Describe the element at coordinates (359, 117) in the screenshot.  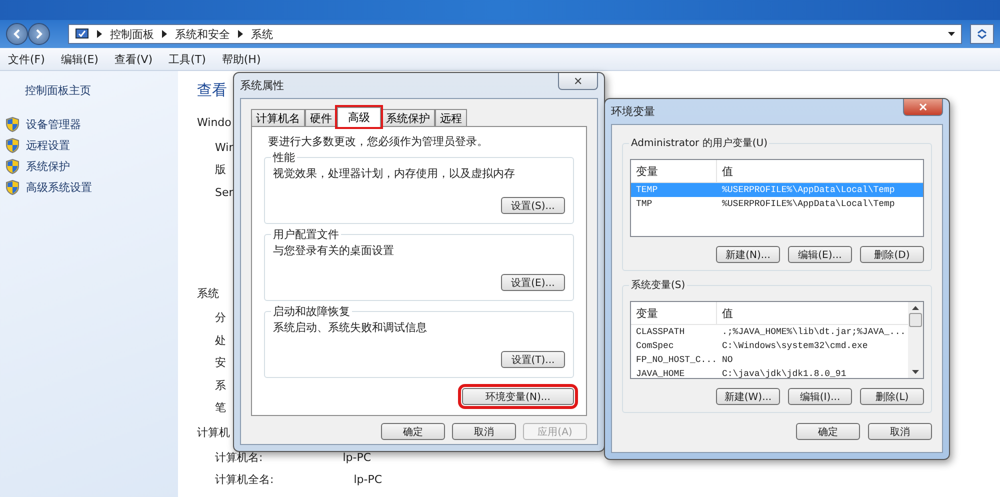
I see `tab: 高级` at that location.